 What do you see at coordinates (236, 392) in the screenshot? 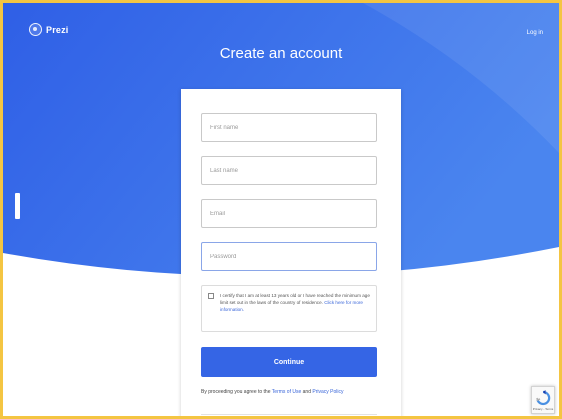
I see `terms-prefix: By proceeding you agree to the` at bounding box center [236, 392].